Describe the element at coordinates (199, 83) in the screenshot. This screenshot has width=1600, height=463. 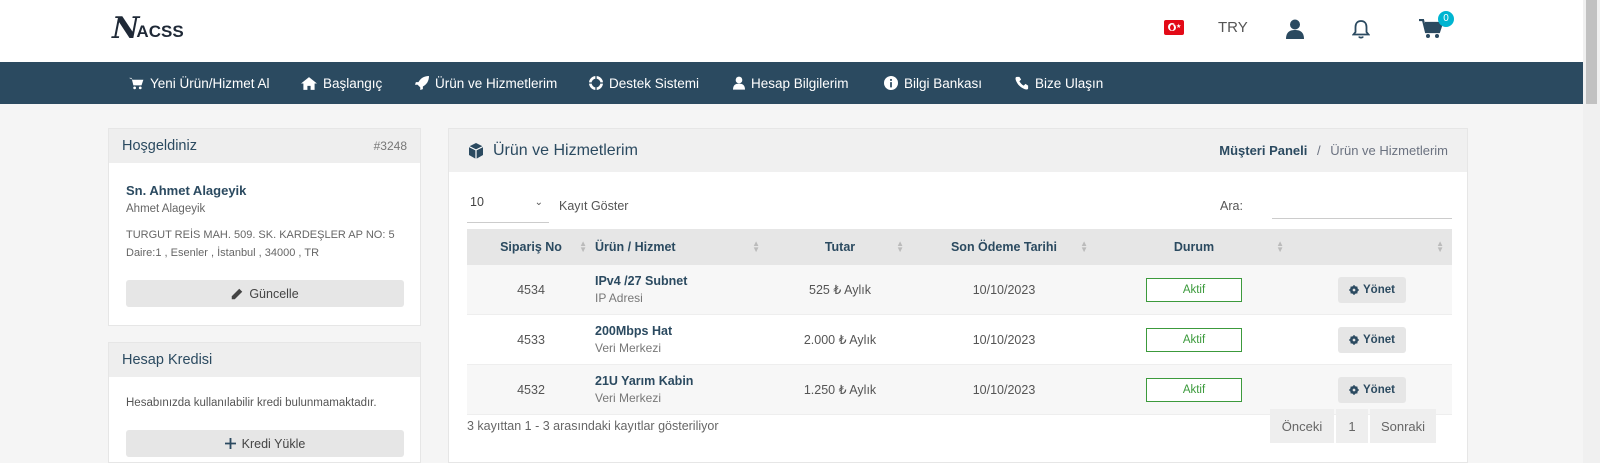
I see `nav-item-new-order: Yeni Ürün/Hizmet Al` at that location.